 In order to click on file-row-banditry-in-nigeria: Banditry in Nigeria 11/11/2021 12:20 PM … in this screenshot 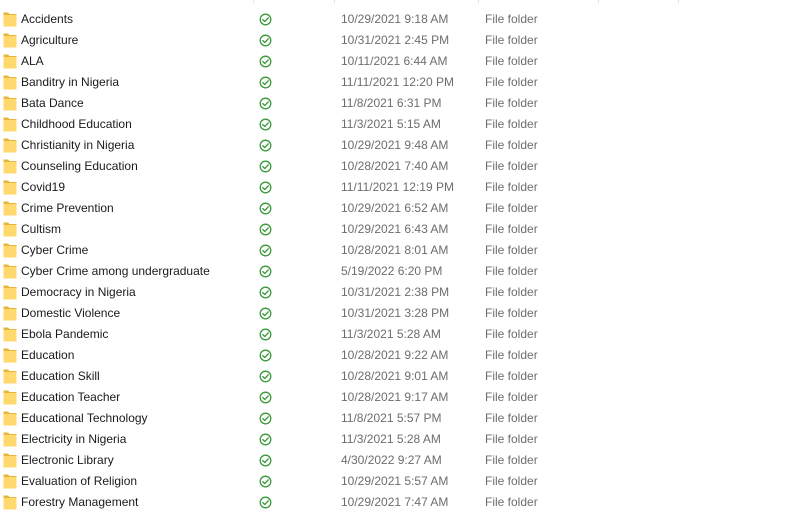, I will do `click(401, 82)`.